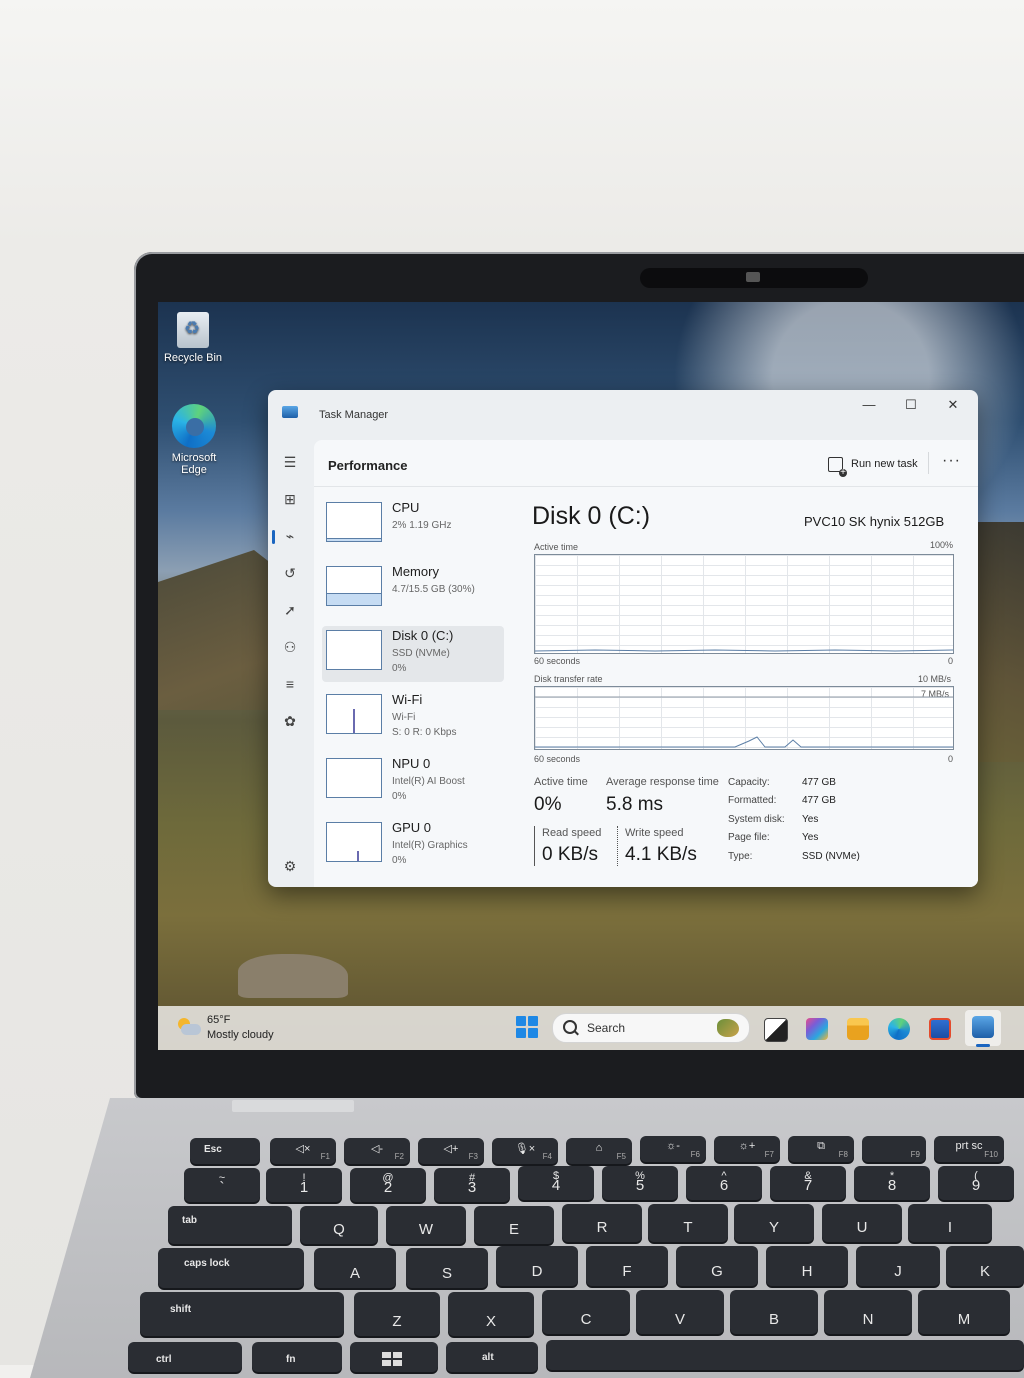  Describe the element at coordinates (415, 571) in the screenshot. I see `perf-item-name: Memory` at that location.